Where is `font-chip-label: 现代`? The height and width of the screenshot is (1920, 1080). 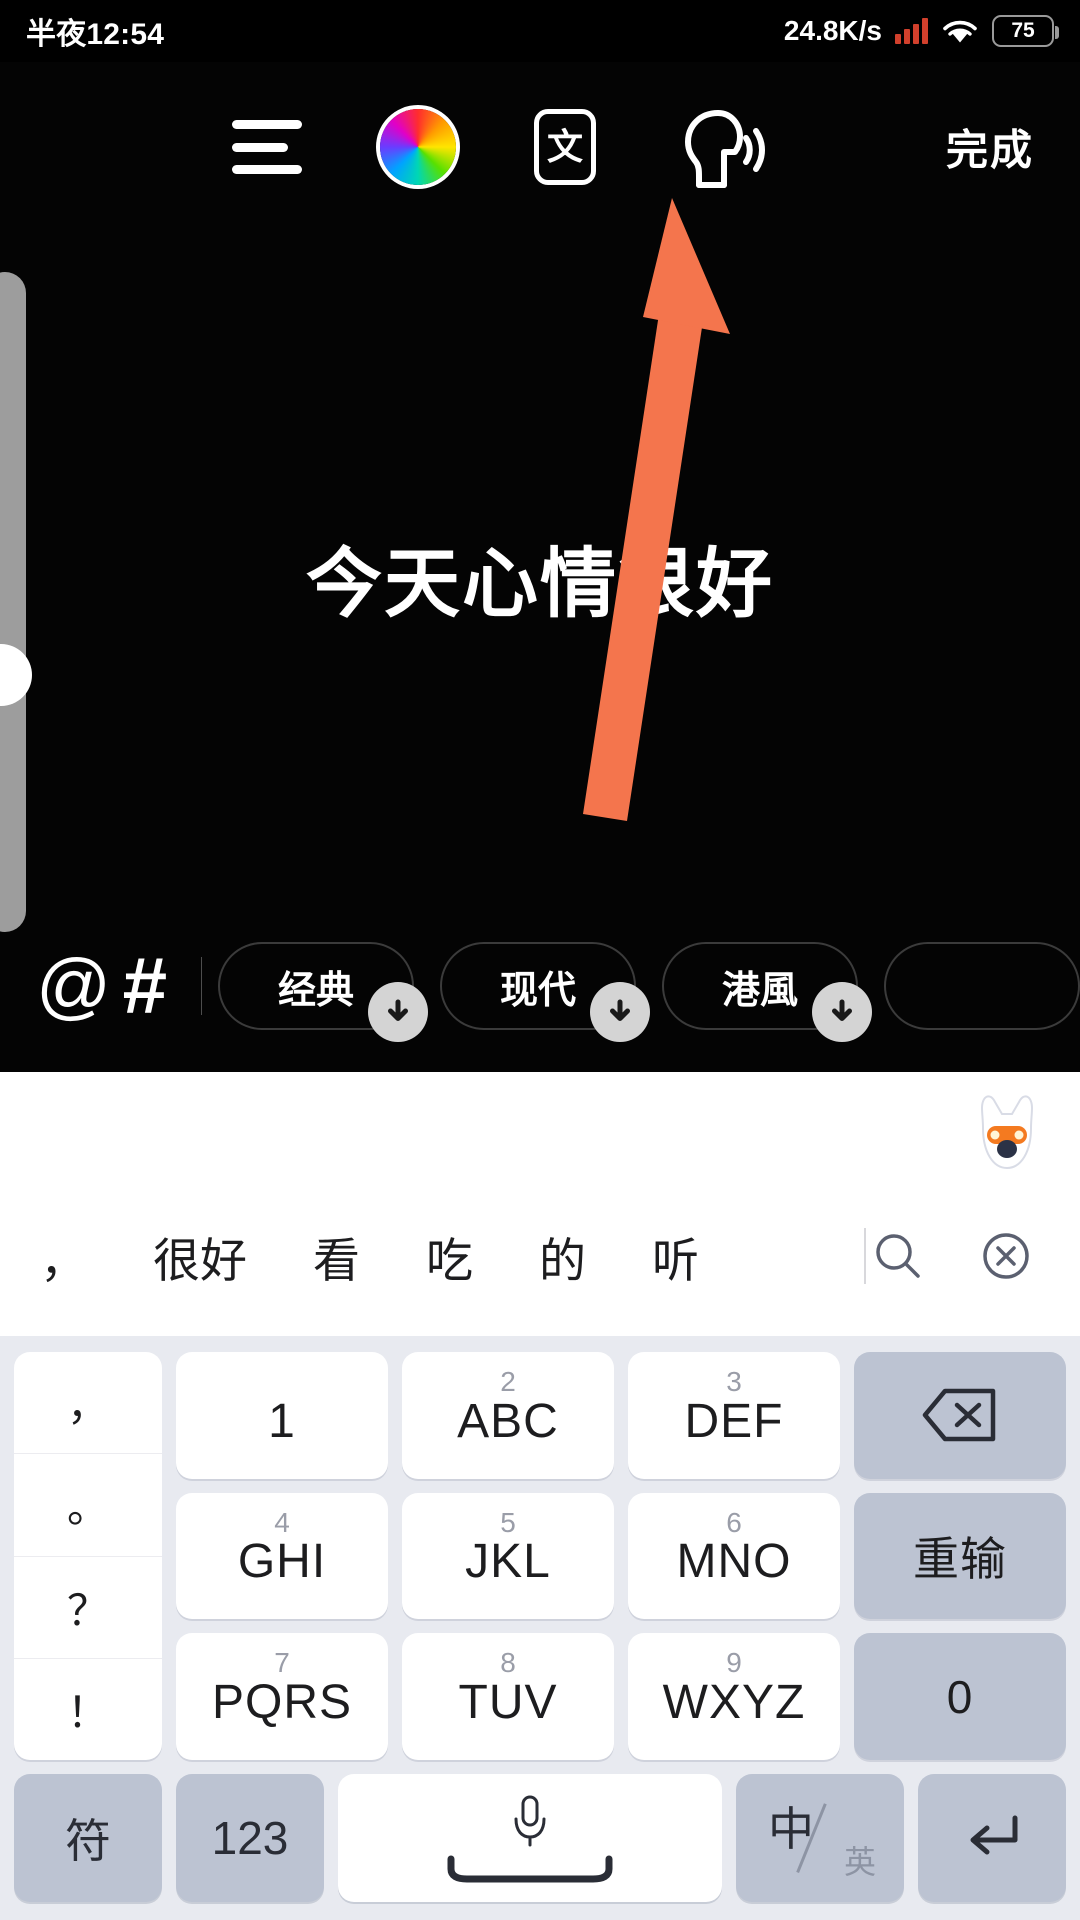
font-chip-label: 现代 is located at coordinates (537, 990).